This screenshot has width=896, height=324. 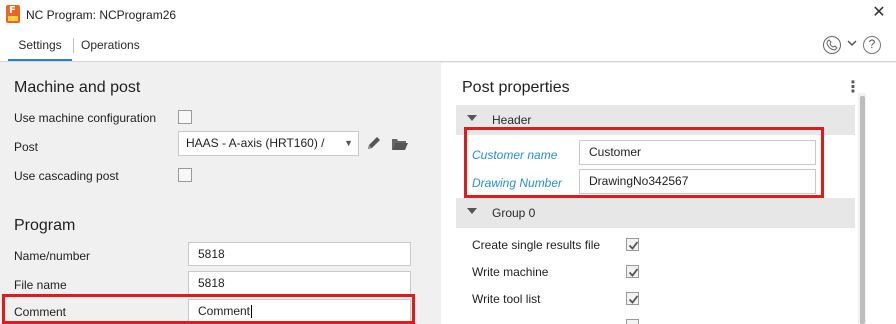 I want to click on write-tool-list-checkbox, so click(x=632, y=298).